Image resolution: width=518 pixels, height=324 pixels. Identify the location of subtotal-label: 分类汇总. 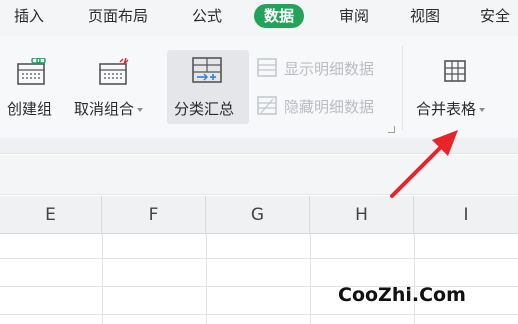
(204, 109).